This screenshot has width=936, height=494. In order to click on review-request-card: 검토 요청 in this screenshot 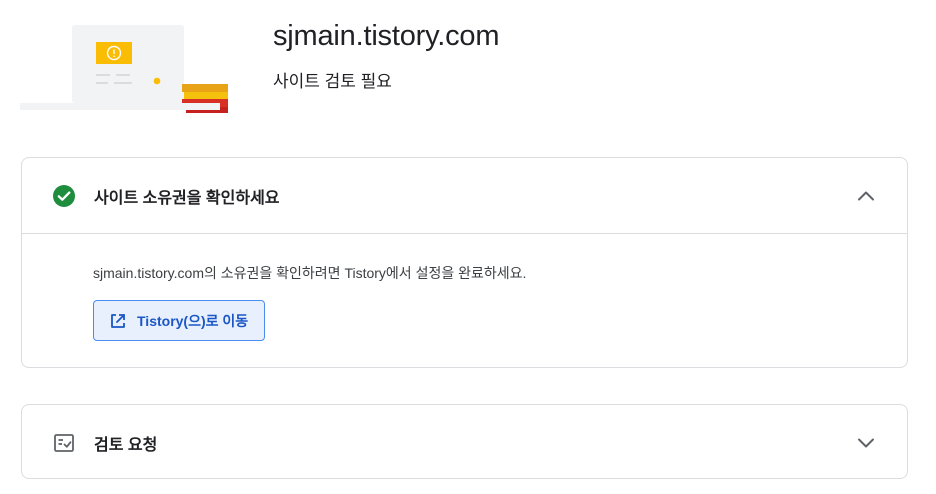, I will do `click(464, 441)`.